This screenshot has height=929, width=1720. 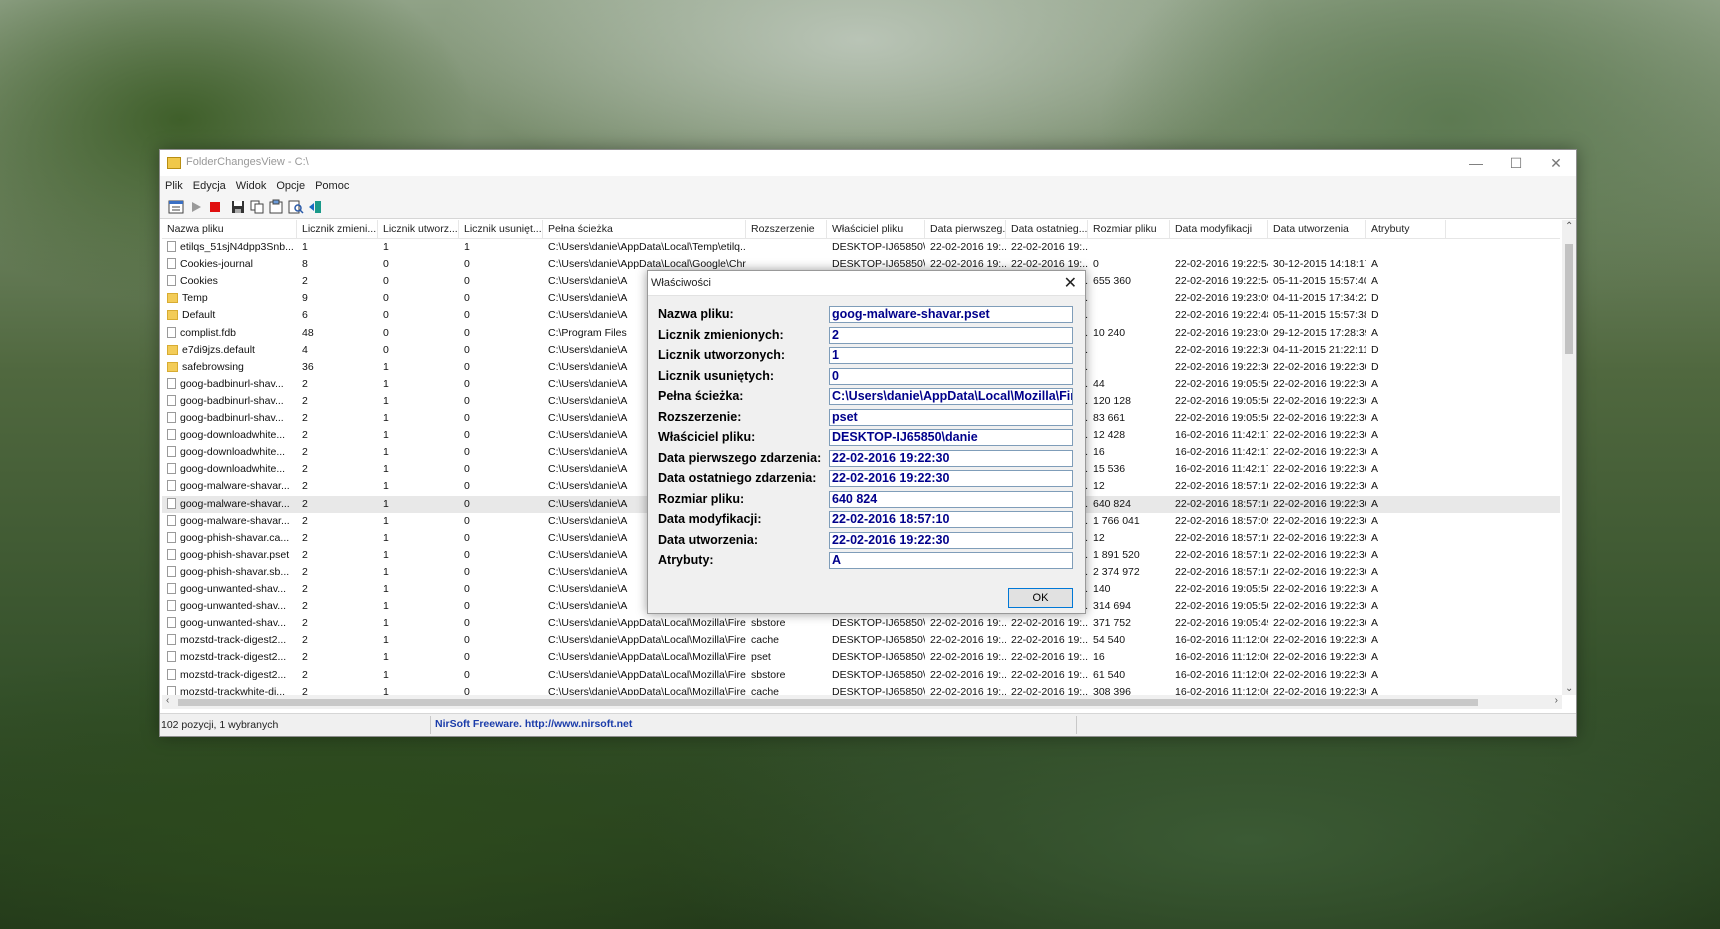 What do you see at coordinates (209, 186) in the screenshot?
I see `menu-edycja: Edycja` at bounding box center [209, 186].